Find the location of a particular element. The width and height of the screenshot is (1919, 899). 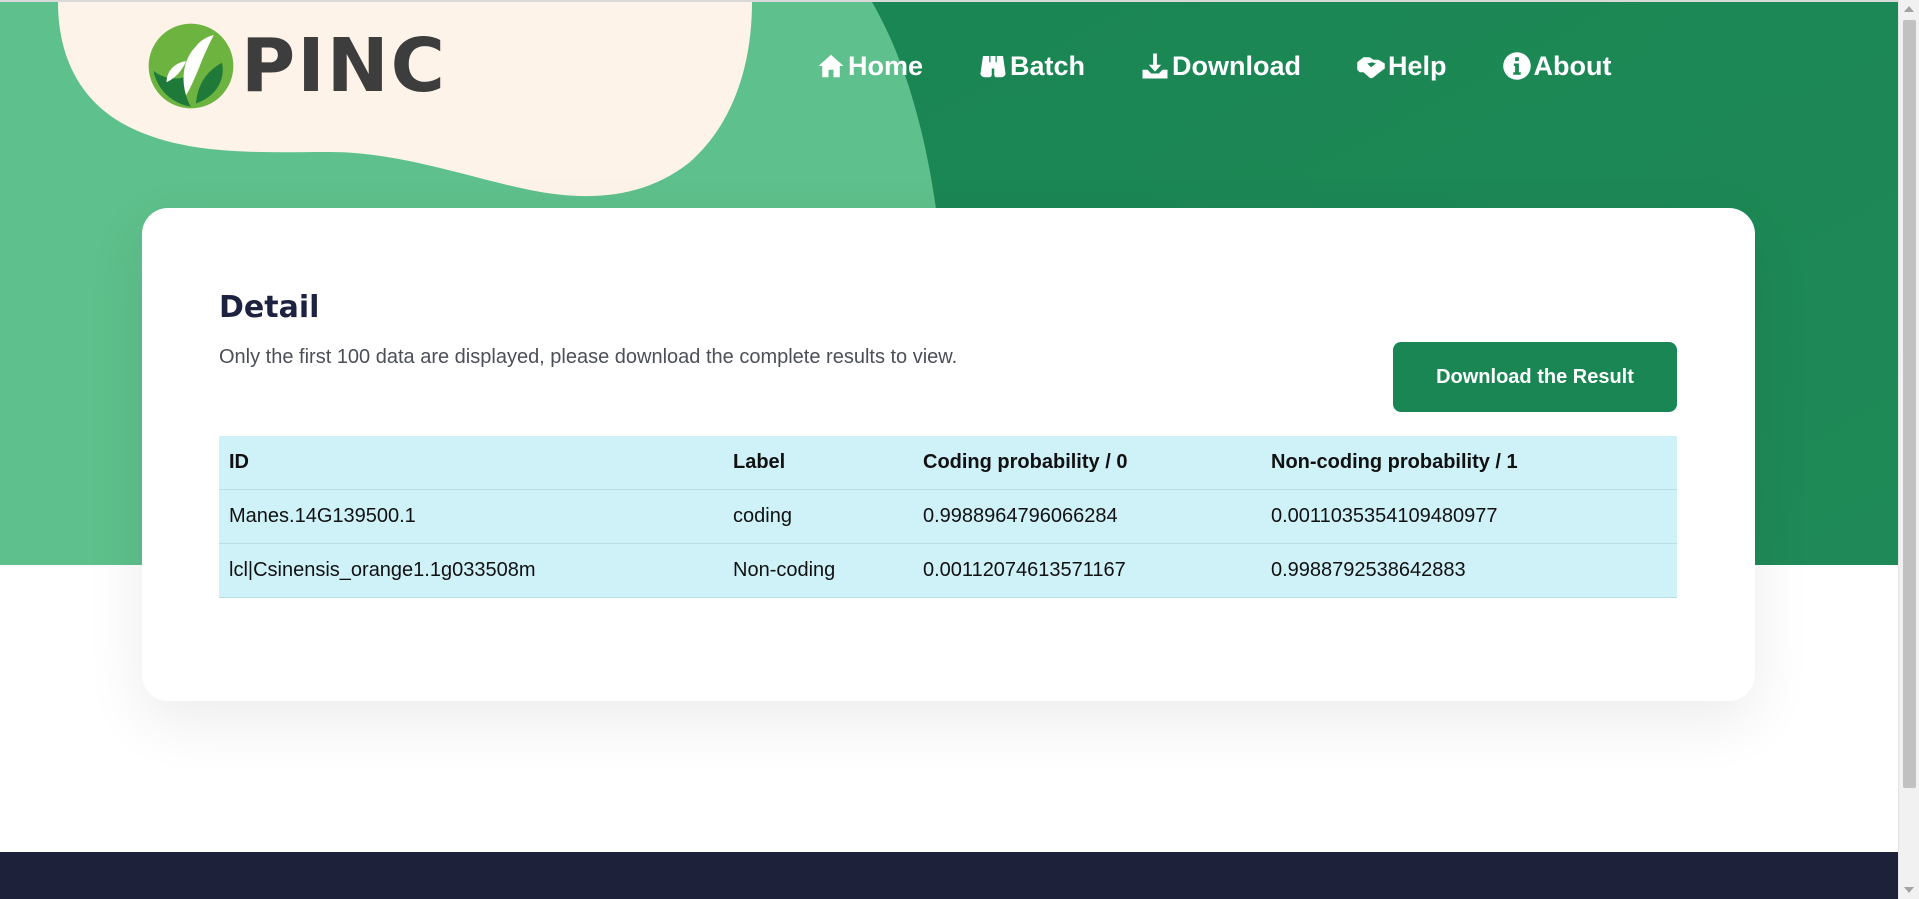

download-icon is located at coordinates (1155, 66).